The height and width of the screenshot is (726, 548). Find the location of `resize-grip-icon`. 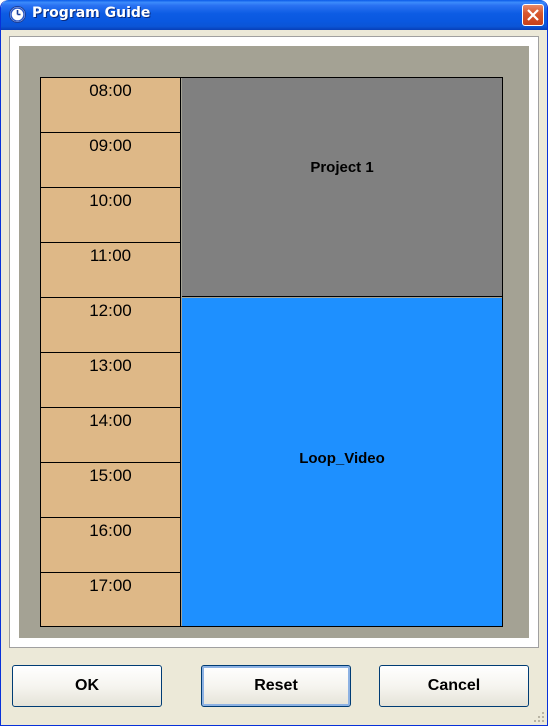

resize-grip-icon is located at coordinates (539, 717).